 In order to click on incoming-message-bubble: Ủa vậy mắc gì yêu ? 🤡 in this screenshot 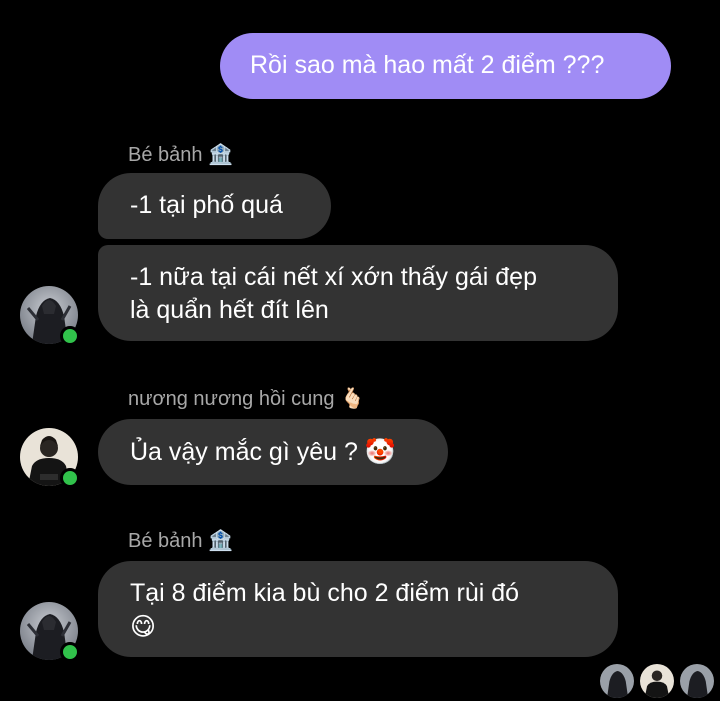, I will do `click(273, 452)`.